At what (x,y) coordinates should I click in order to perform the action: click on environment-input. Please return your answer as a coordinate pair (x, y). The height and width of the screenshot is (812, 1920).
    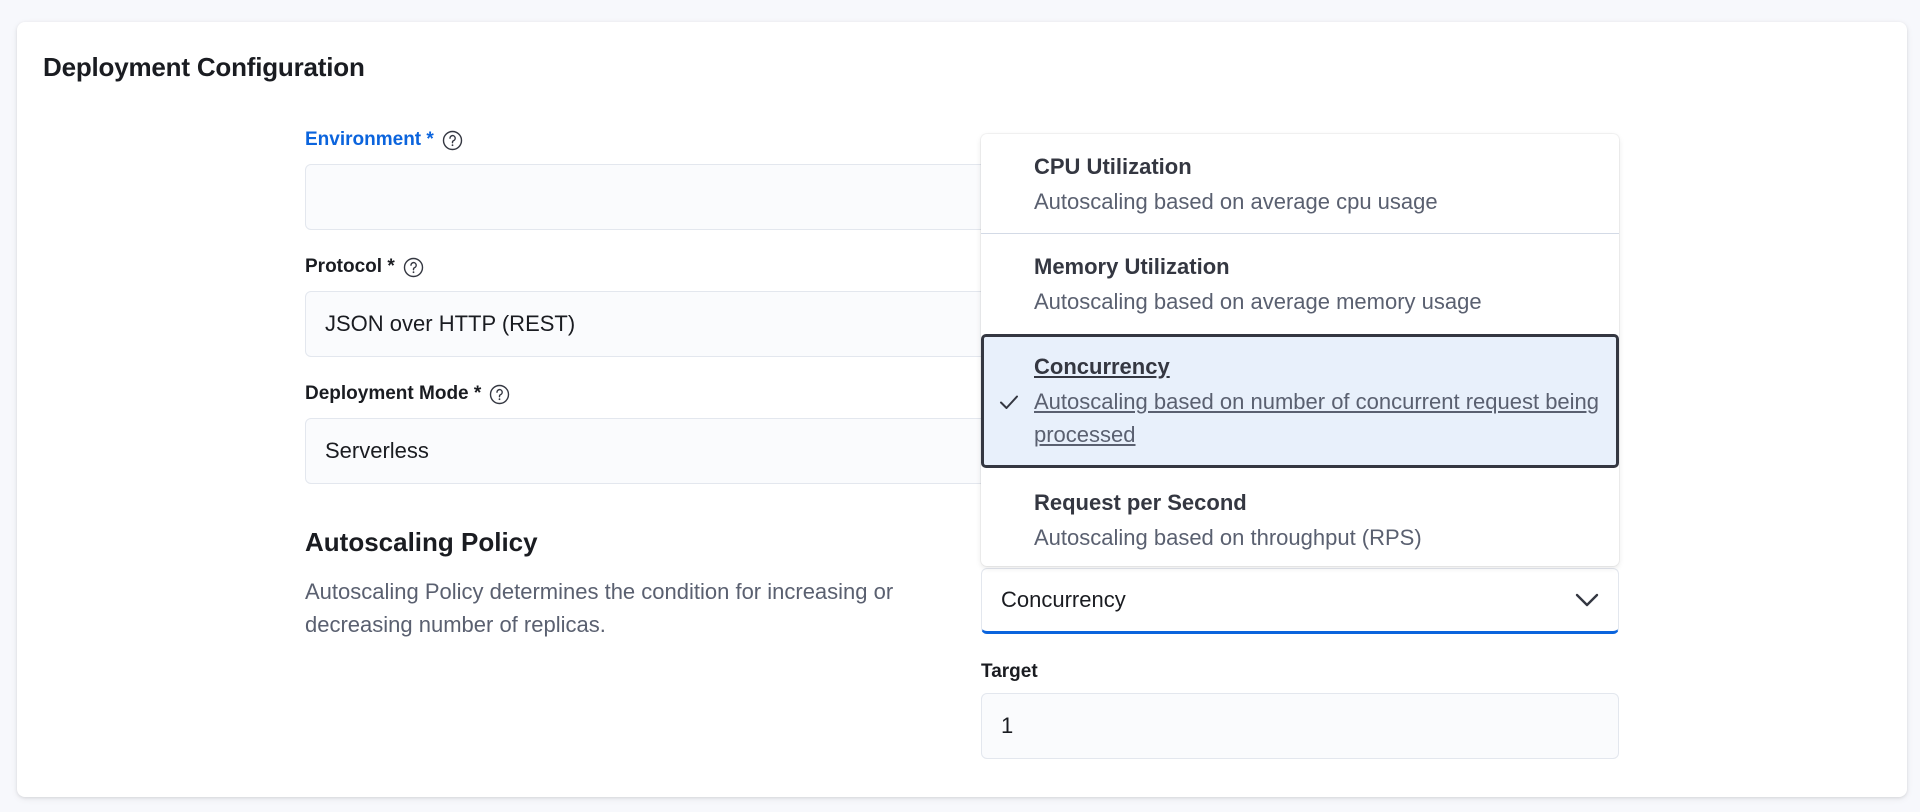
    Looking at the image, I should click on (655, 197).